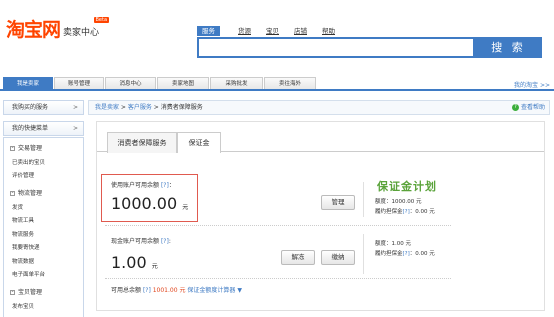 Image resolution: width=554 pixels, height=317 pixels. I want to click on group-title: 宝贝管理, so click(30, 292).